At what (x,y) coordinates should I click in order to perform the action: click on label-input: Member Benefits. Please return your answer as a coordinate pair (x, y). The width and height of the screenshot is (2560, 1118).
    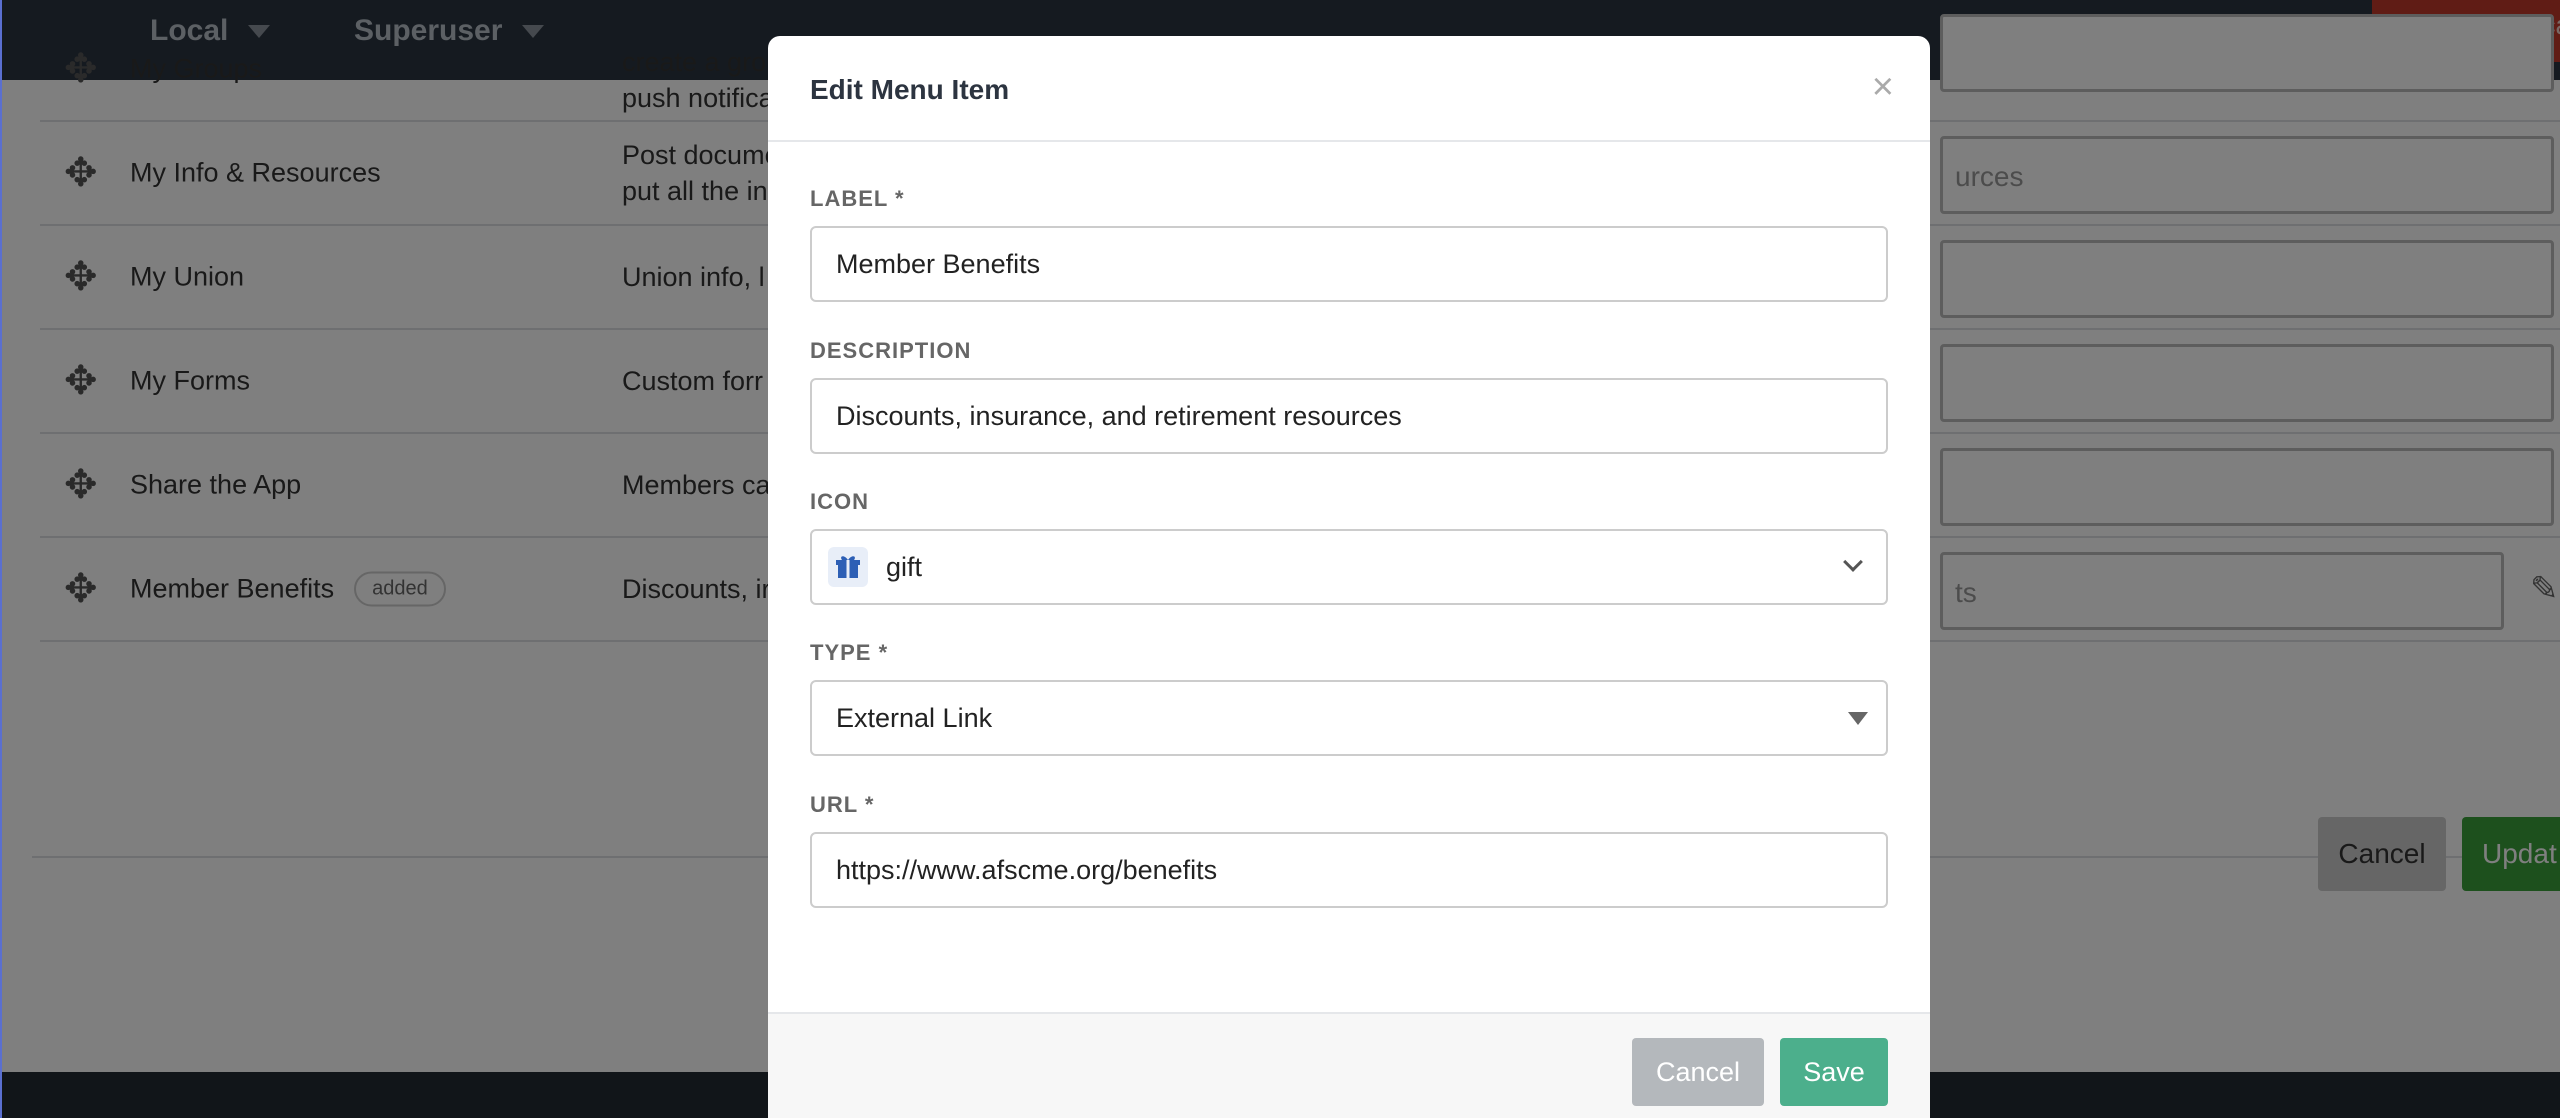
    Looking at the image, I should click on (1349, 264).